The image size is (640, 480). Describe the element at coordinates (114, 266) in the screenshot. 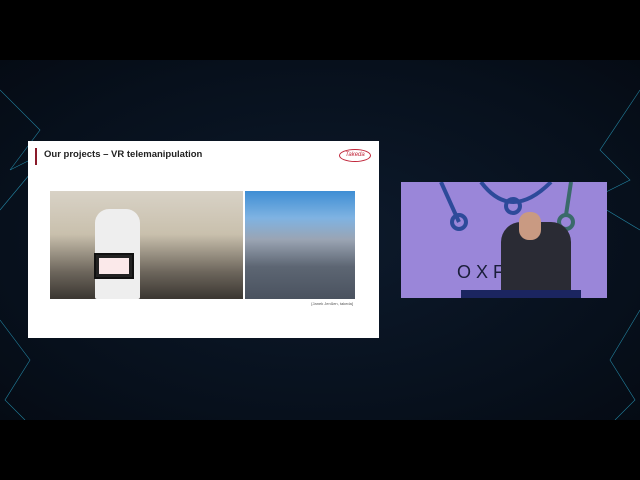

I see `robot-screen` at that location.